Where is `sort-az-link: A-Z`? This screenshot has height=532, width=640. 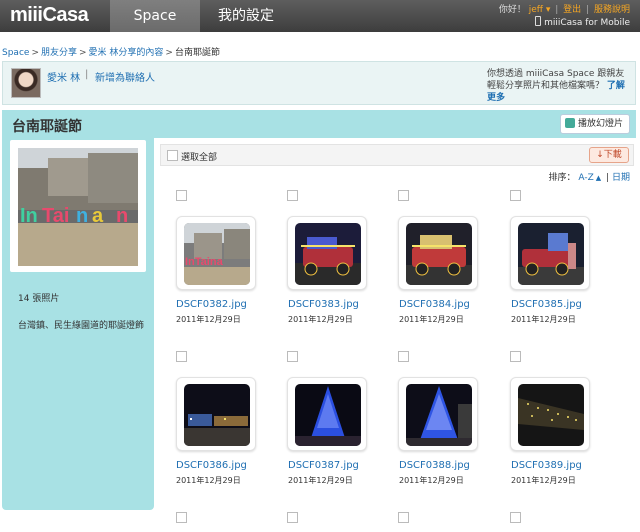 sort-az-link: A-Z is located at coordinates (585, 178).